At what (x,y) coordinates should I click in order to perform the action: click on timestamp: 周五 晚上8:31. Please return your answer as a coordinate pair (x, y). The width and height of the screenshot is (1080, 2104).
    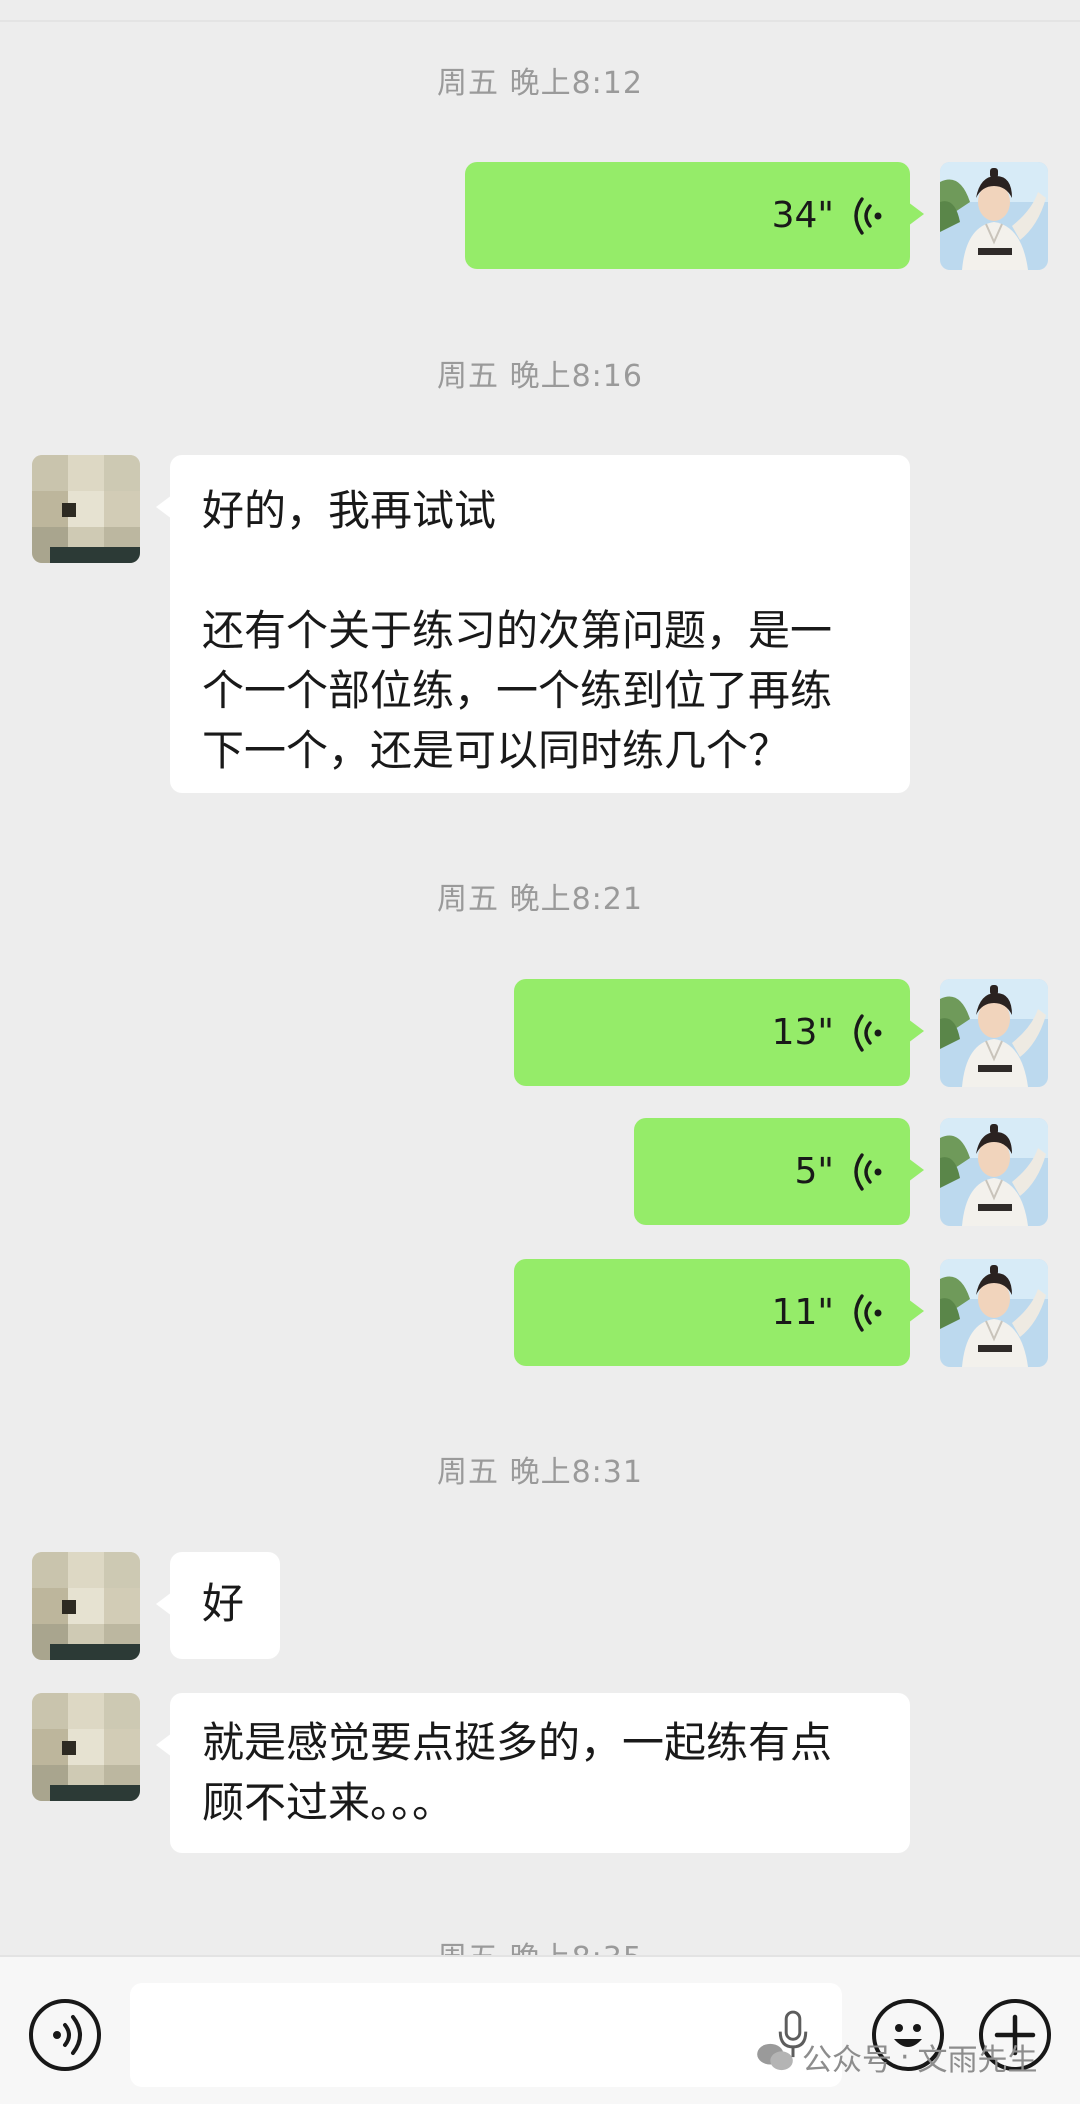
    Looking at the image, I should click on (540, 1472).